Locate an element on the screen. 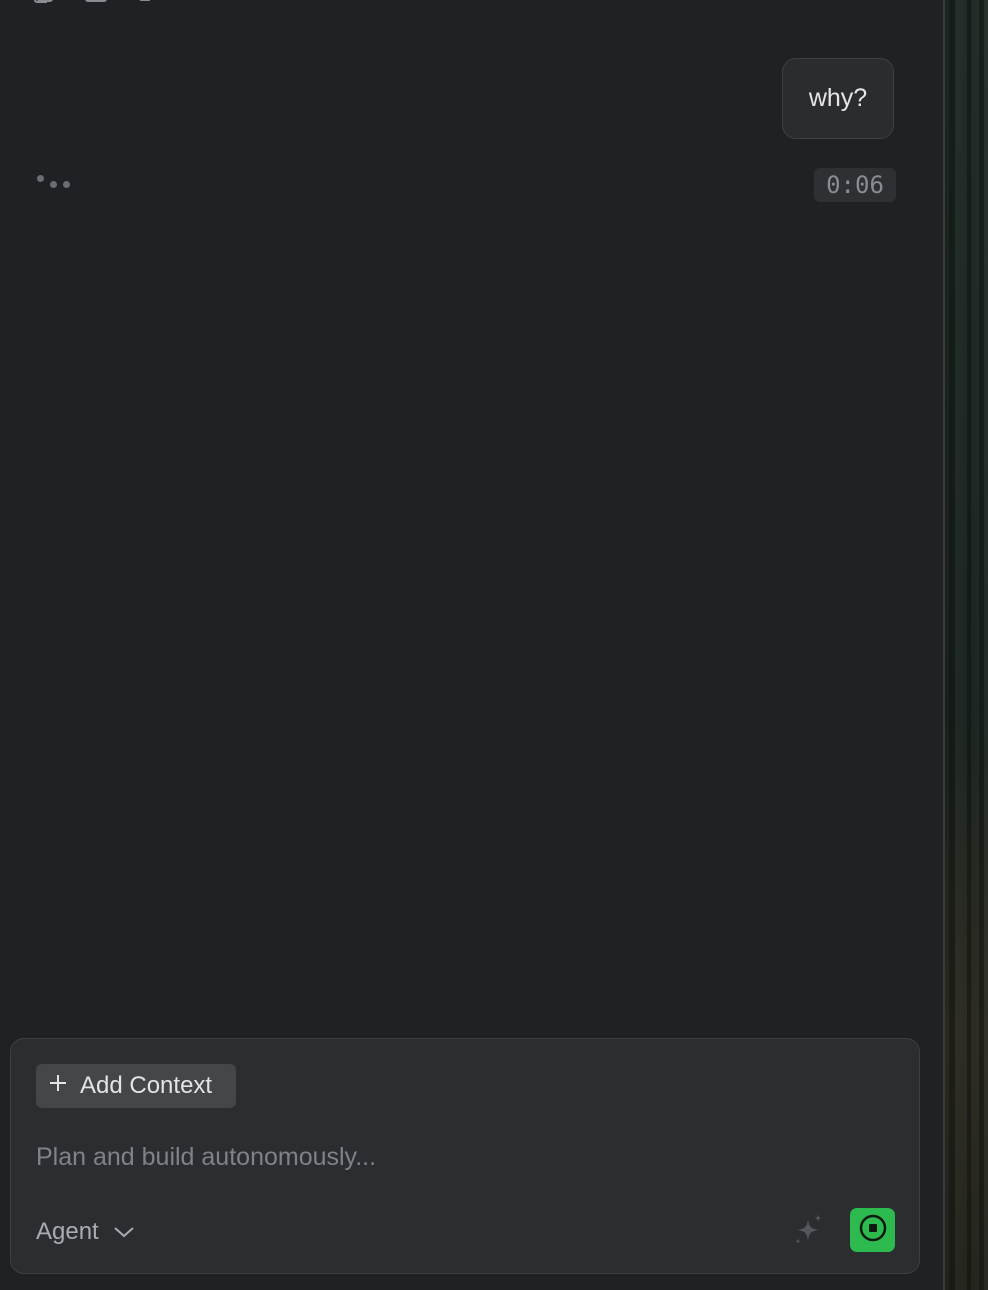 Image resolution: width=988 pixels, height=1290 pixels. background-window-edge is located at coordinates (966, 645).